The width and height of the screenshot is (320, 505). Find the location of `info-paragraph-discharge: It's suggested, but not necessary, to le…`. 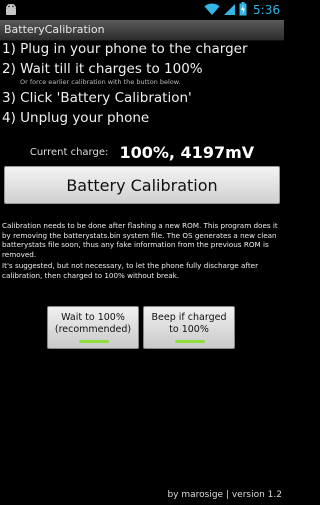

info-paragraph-discharge: It's suggested, but not necessary, to le… is located at coordinates (130, 270).